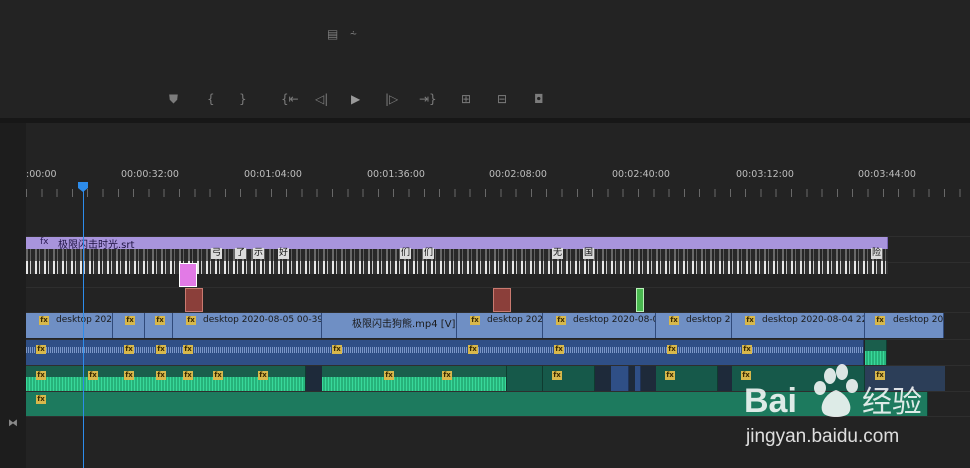 The width and height of the screenshot is (970, 468). Describe the element at coordinates (83, 325) in the screenshot. I see `playhead-line` at that location.